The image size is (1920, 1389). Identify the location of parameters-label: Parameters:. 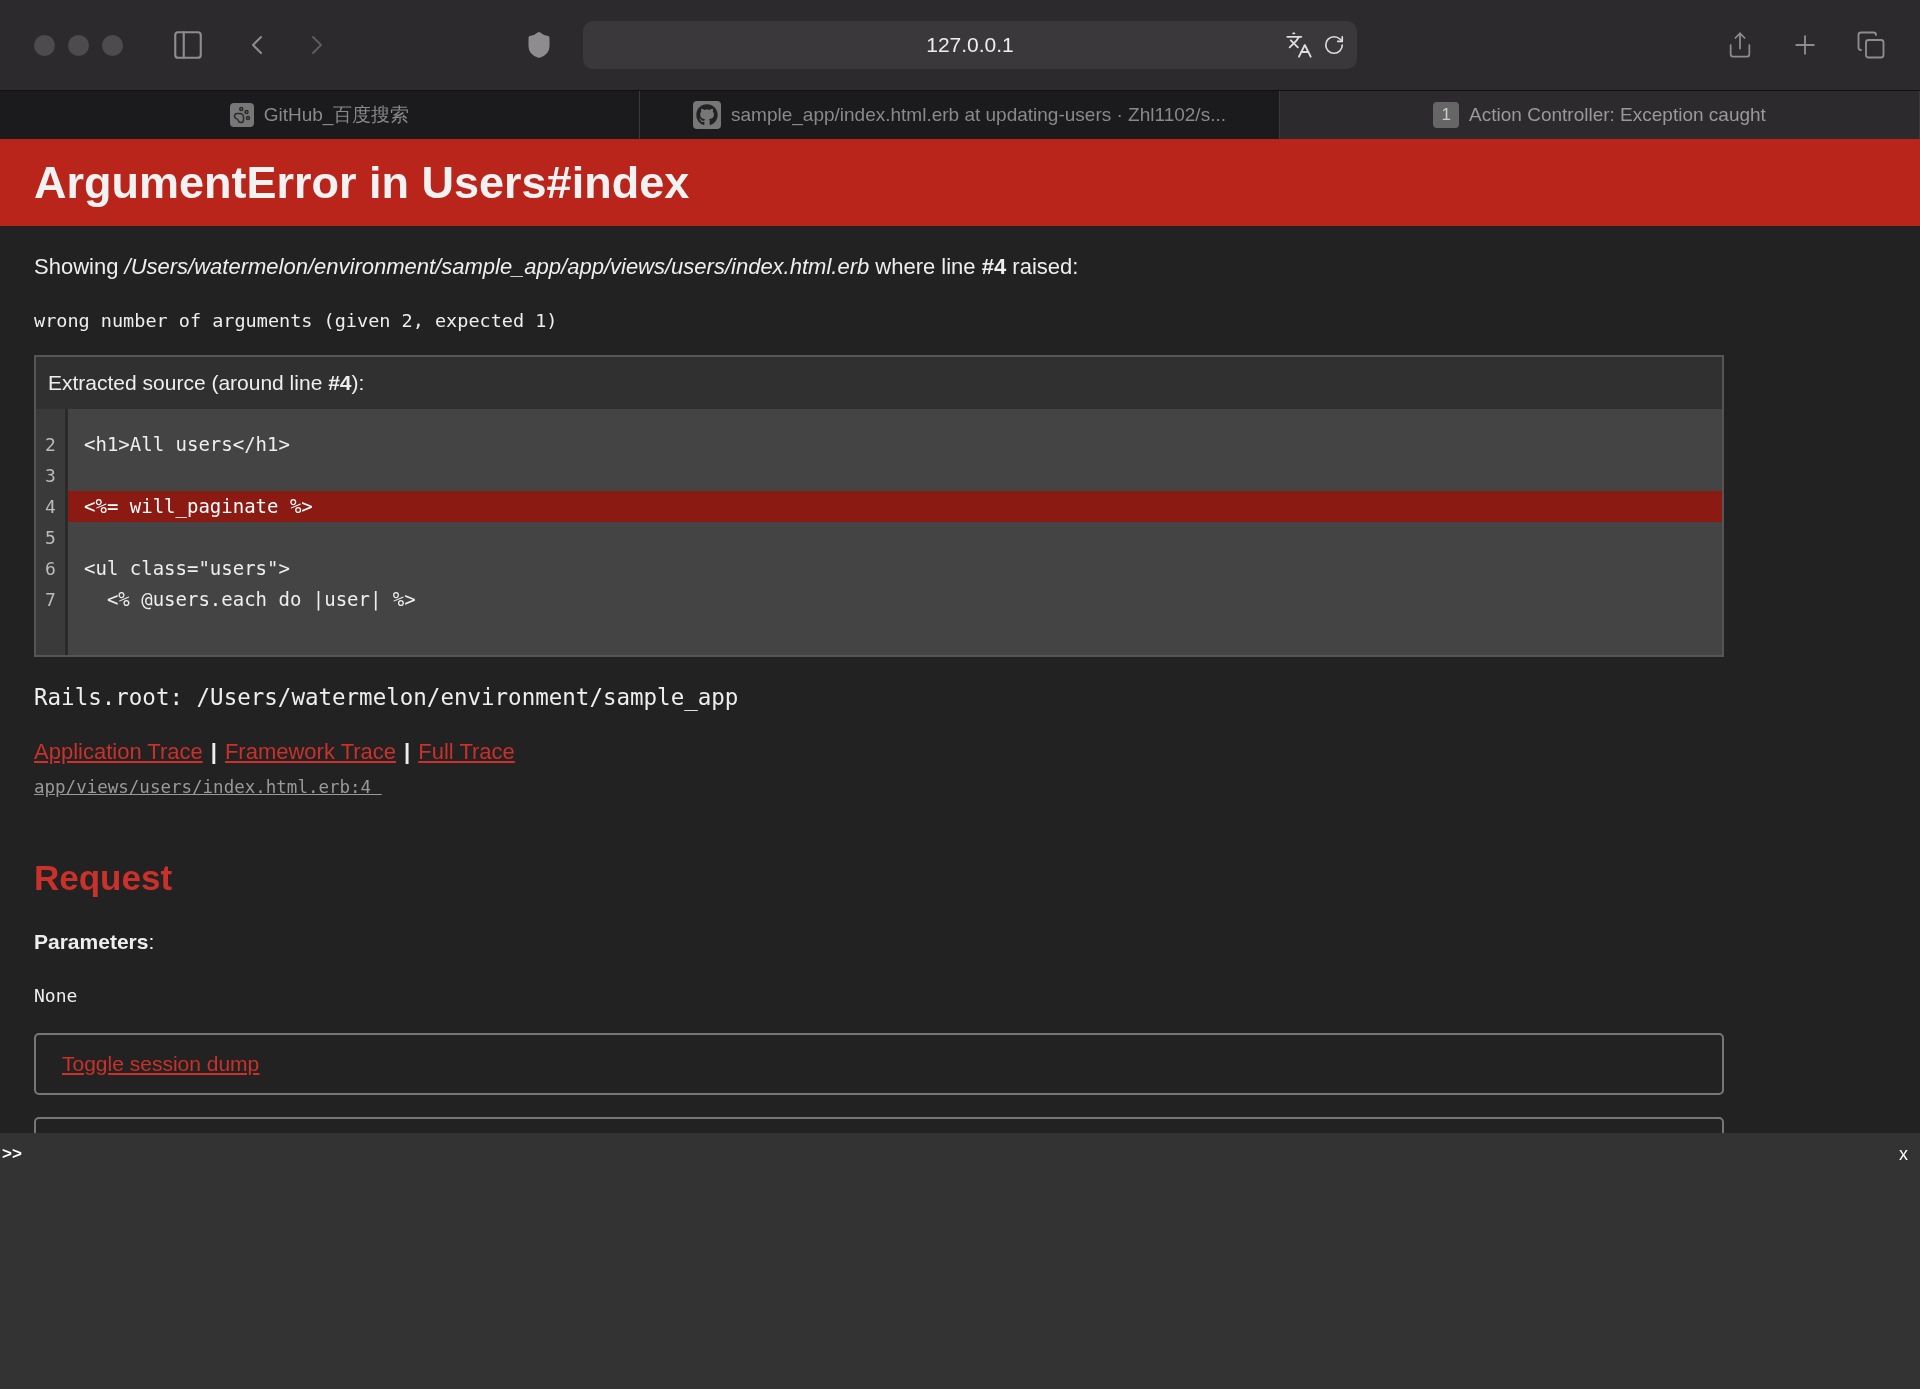
(95, 942).